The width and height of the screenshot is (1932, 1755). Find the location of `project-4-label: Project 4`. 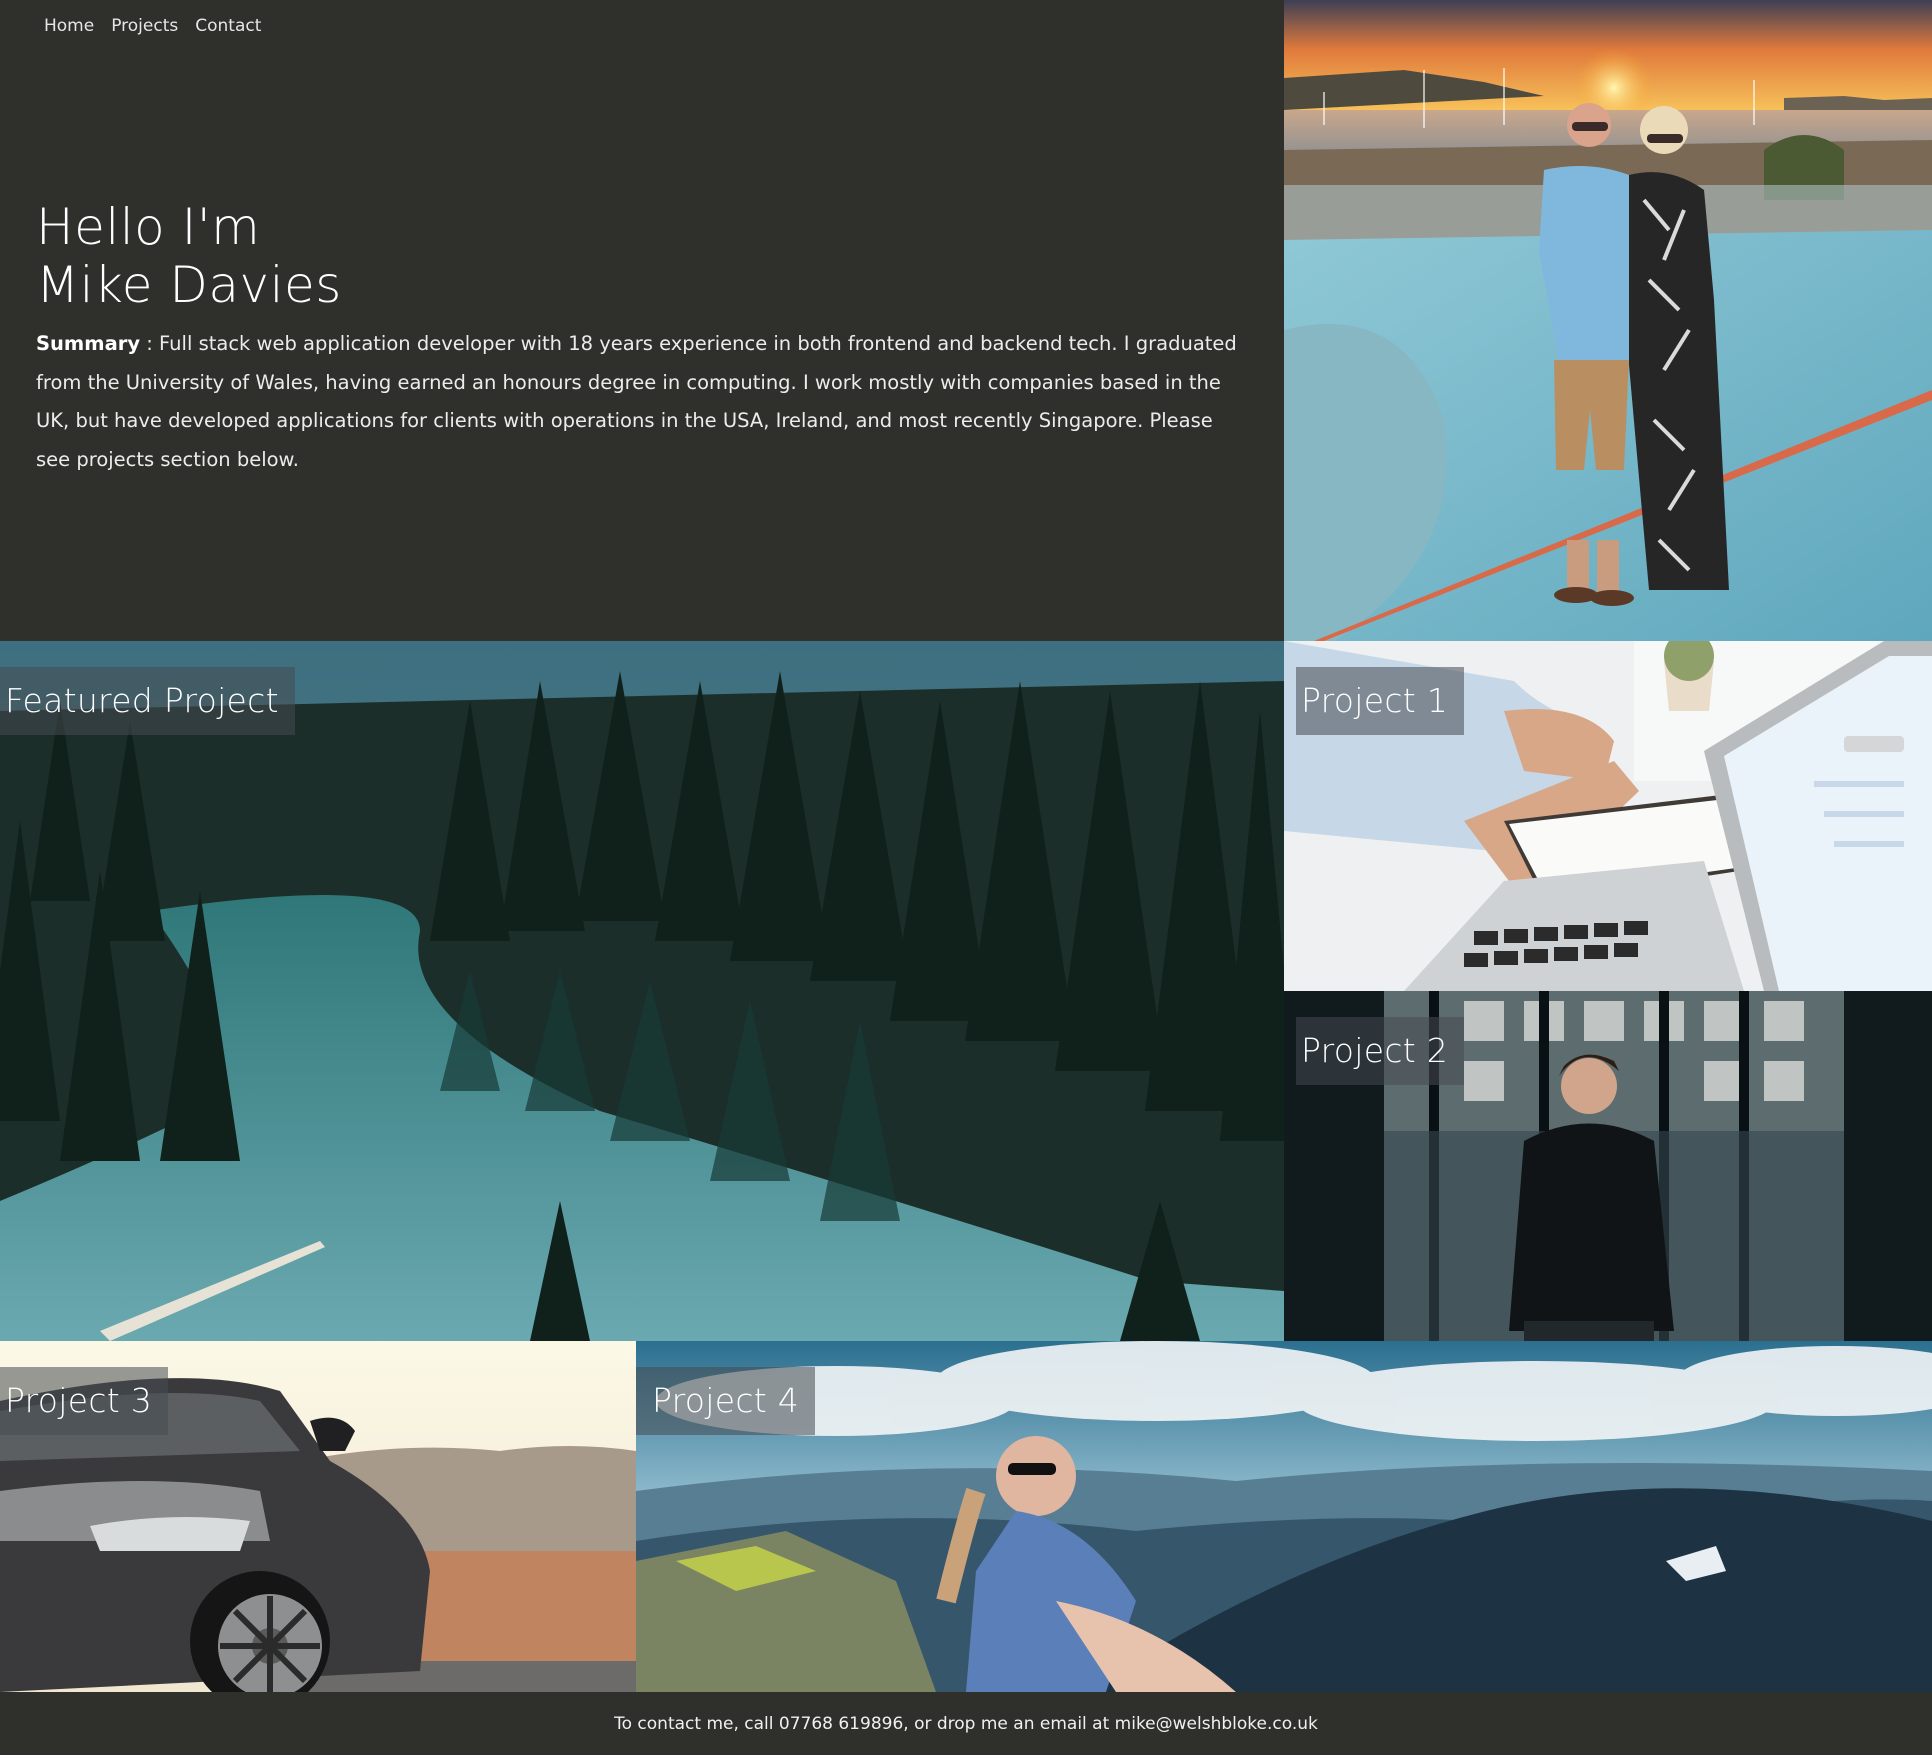

project-4-label: Project 4 is located at coordinates (726, 1401).